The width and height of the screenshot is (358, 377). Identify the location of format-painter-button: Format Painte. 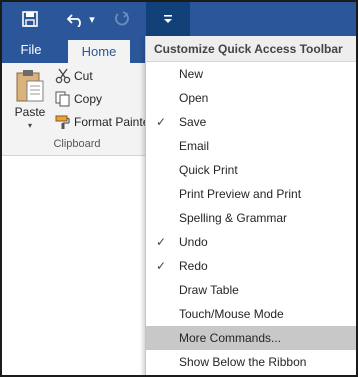
(101, 122).